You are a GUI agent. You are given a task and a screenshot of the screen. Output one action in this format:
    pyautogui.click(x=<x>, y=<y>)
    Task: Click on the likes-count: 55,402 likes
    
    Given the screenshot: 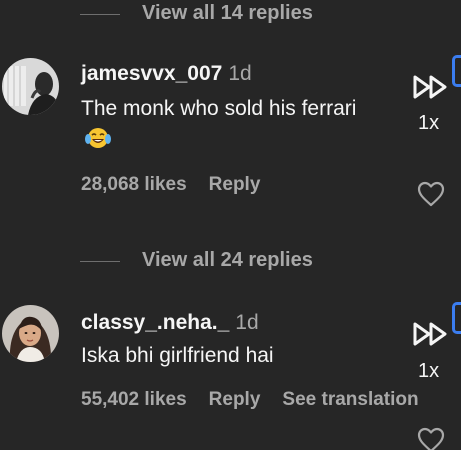 What is the action you would take?
    pyautogui.click(x=134, y=399)
    